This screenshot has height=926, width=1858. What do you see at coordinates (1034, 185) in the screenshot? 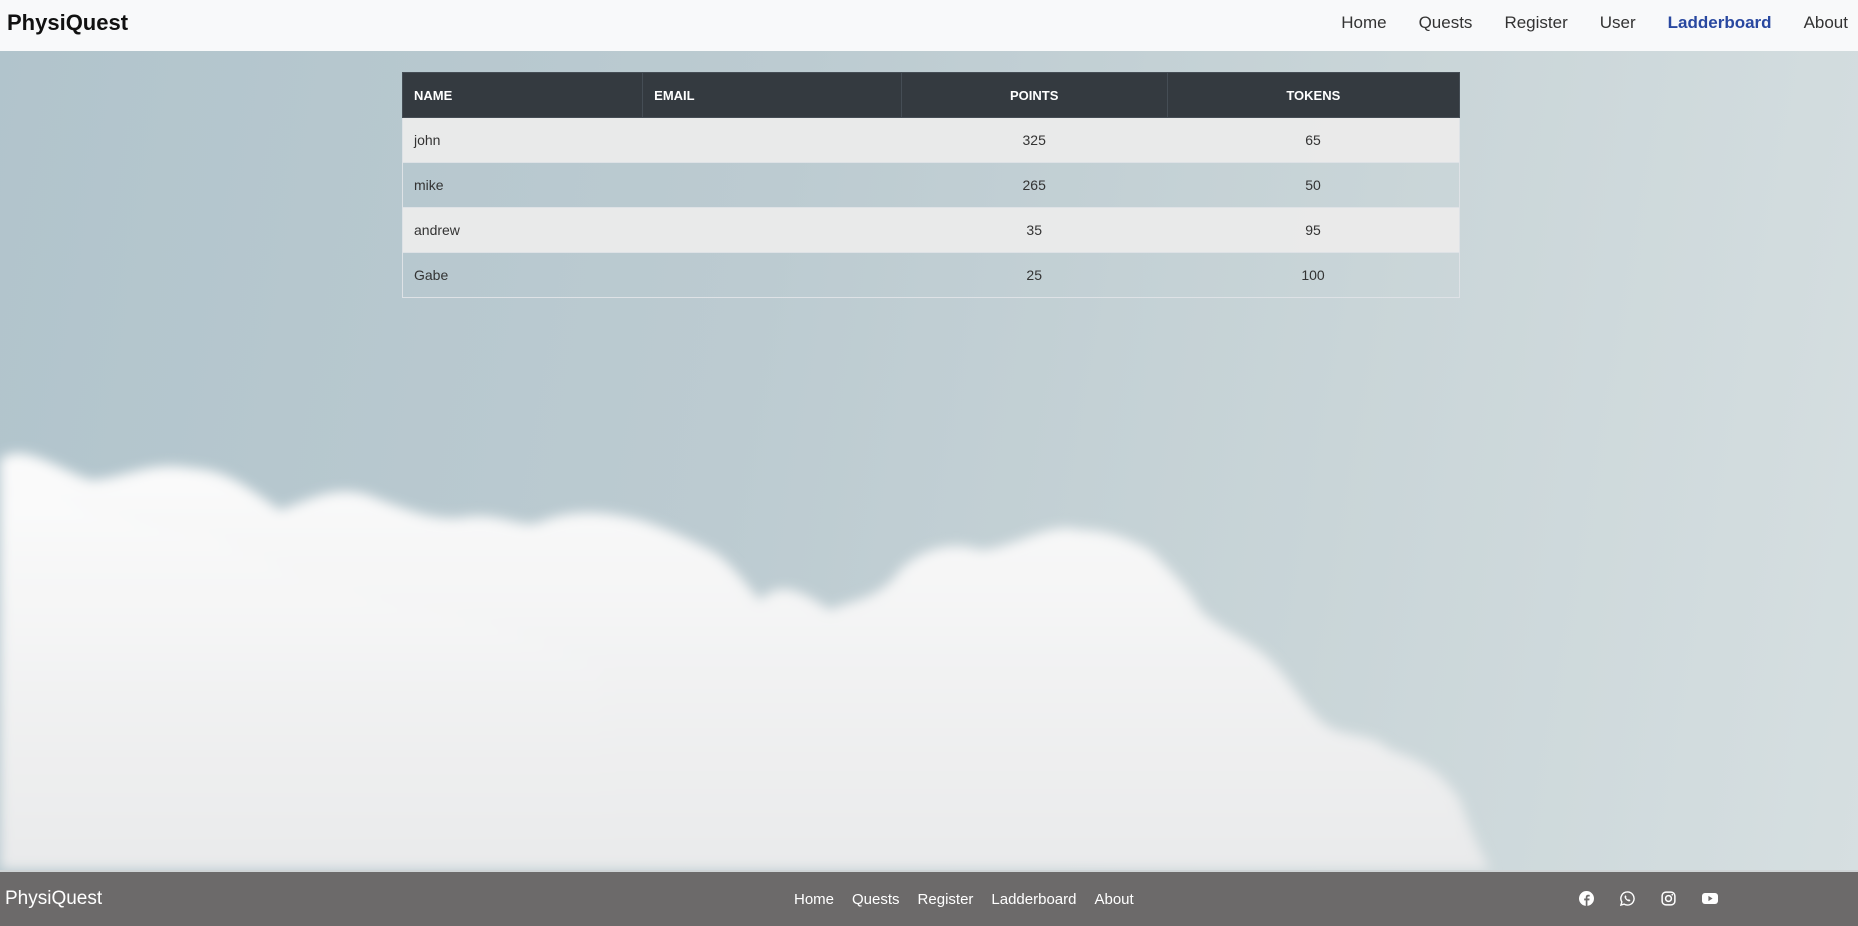
I see `cell-points: 265` at bounding box center [1034, 185].